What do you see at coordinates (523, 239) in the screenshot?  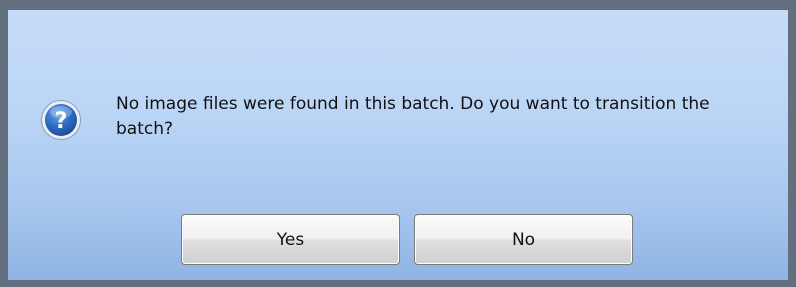 I see `no-button: No` at bounding box center [523, 239].